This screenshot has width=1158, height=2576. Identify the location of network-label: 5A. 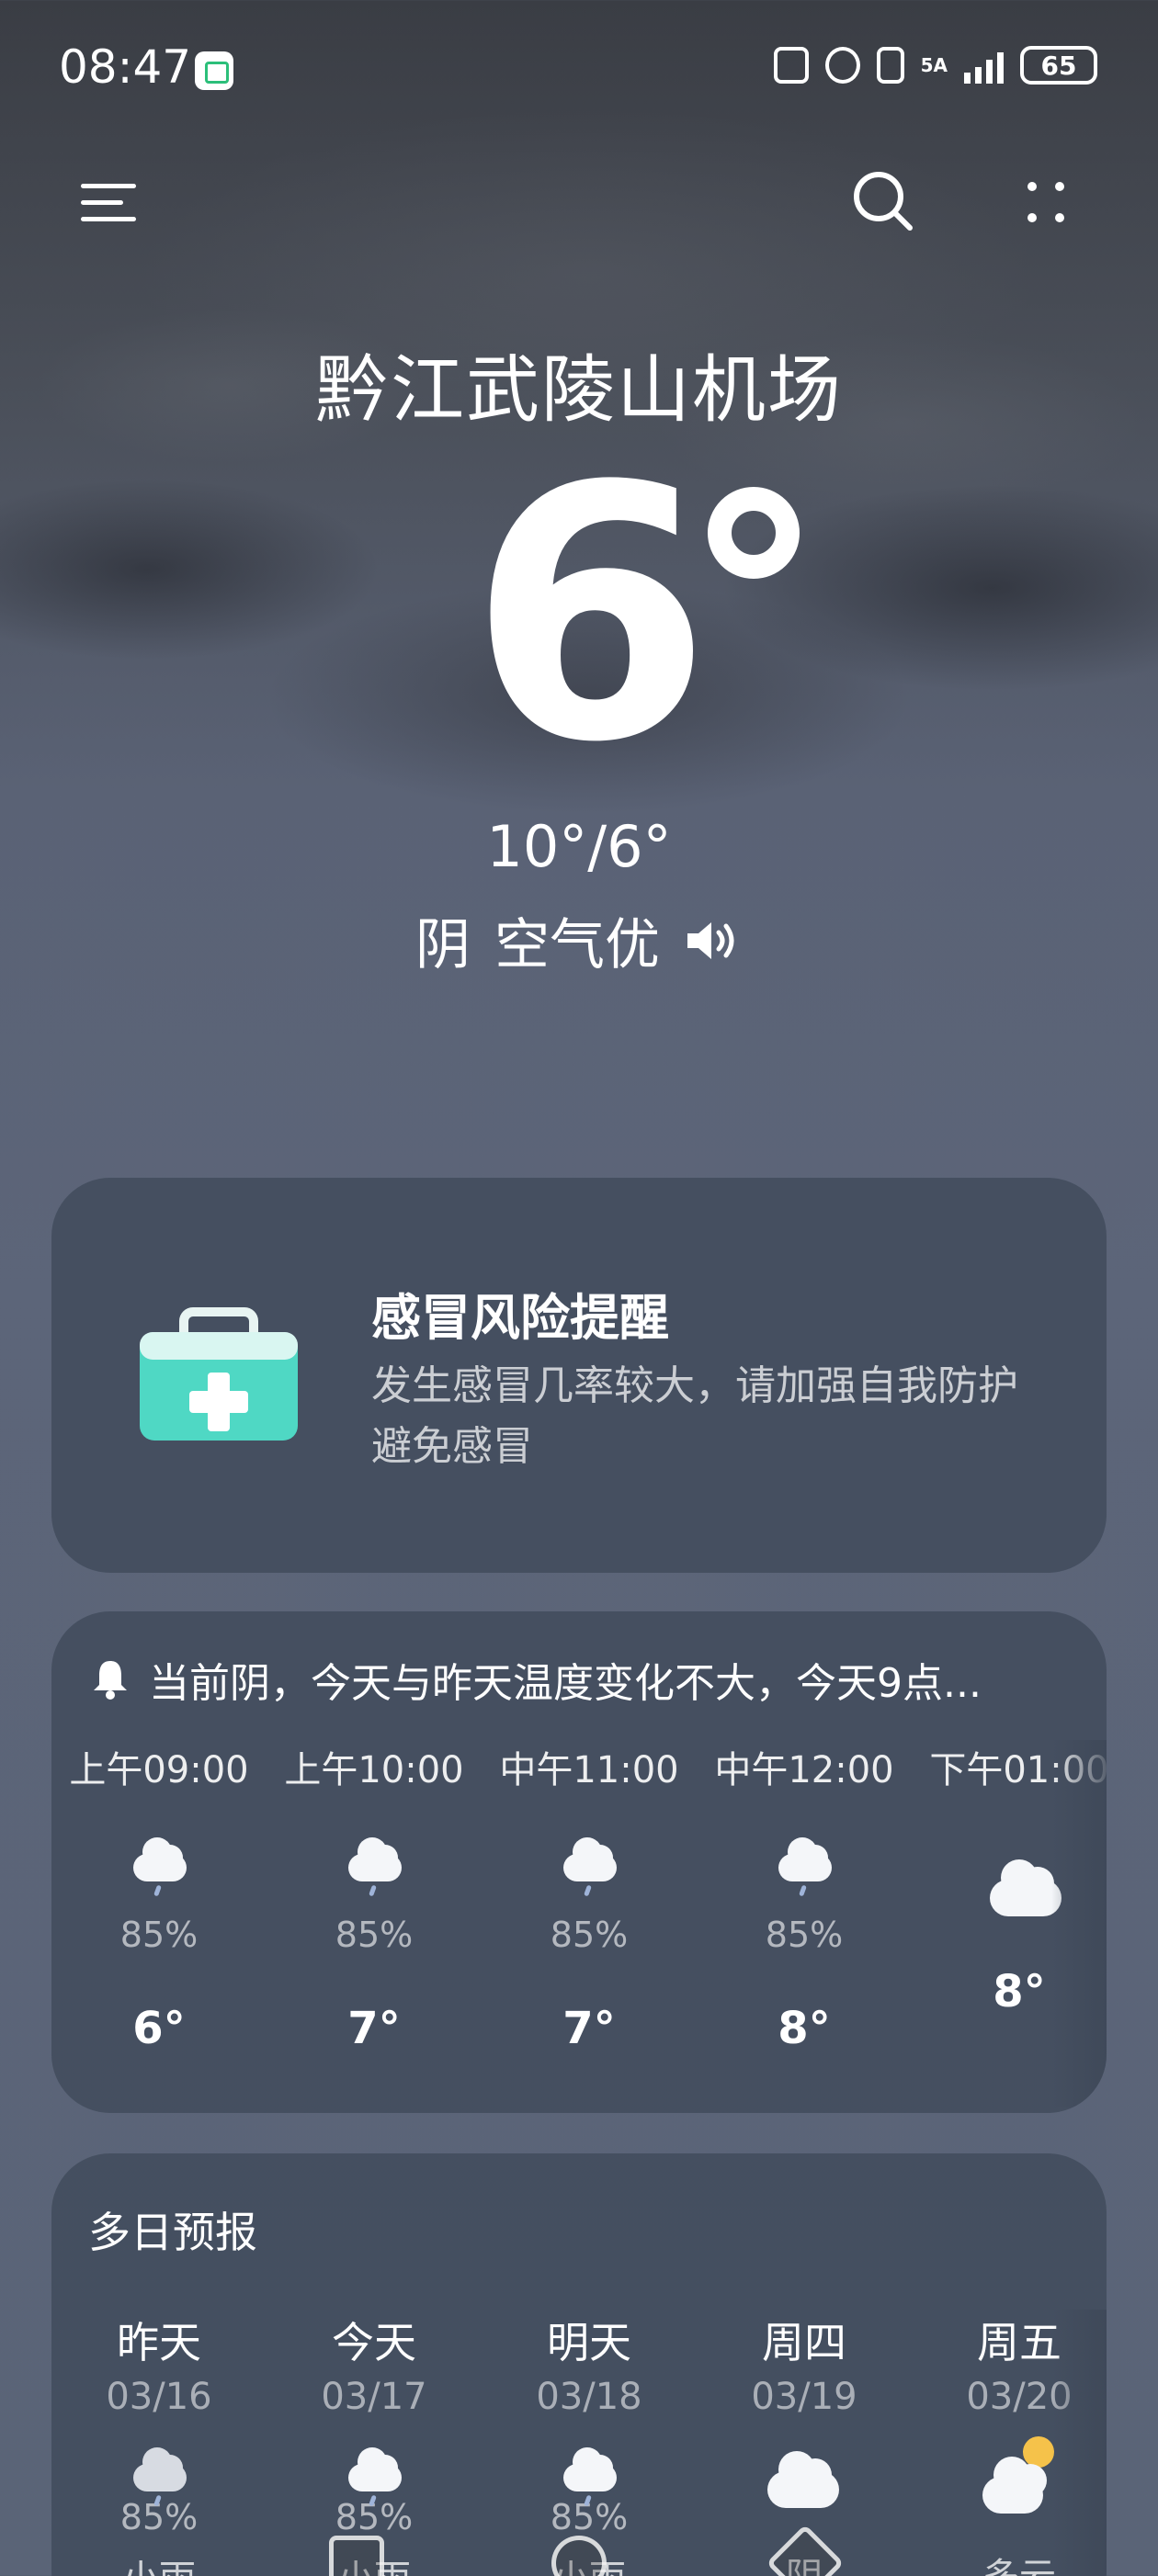
(934, 65).